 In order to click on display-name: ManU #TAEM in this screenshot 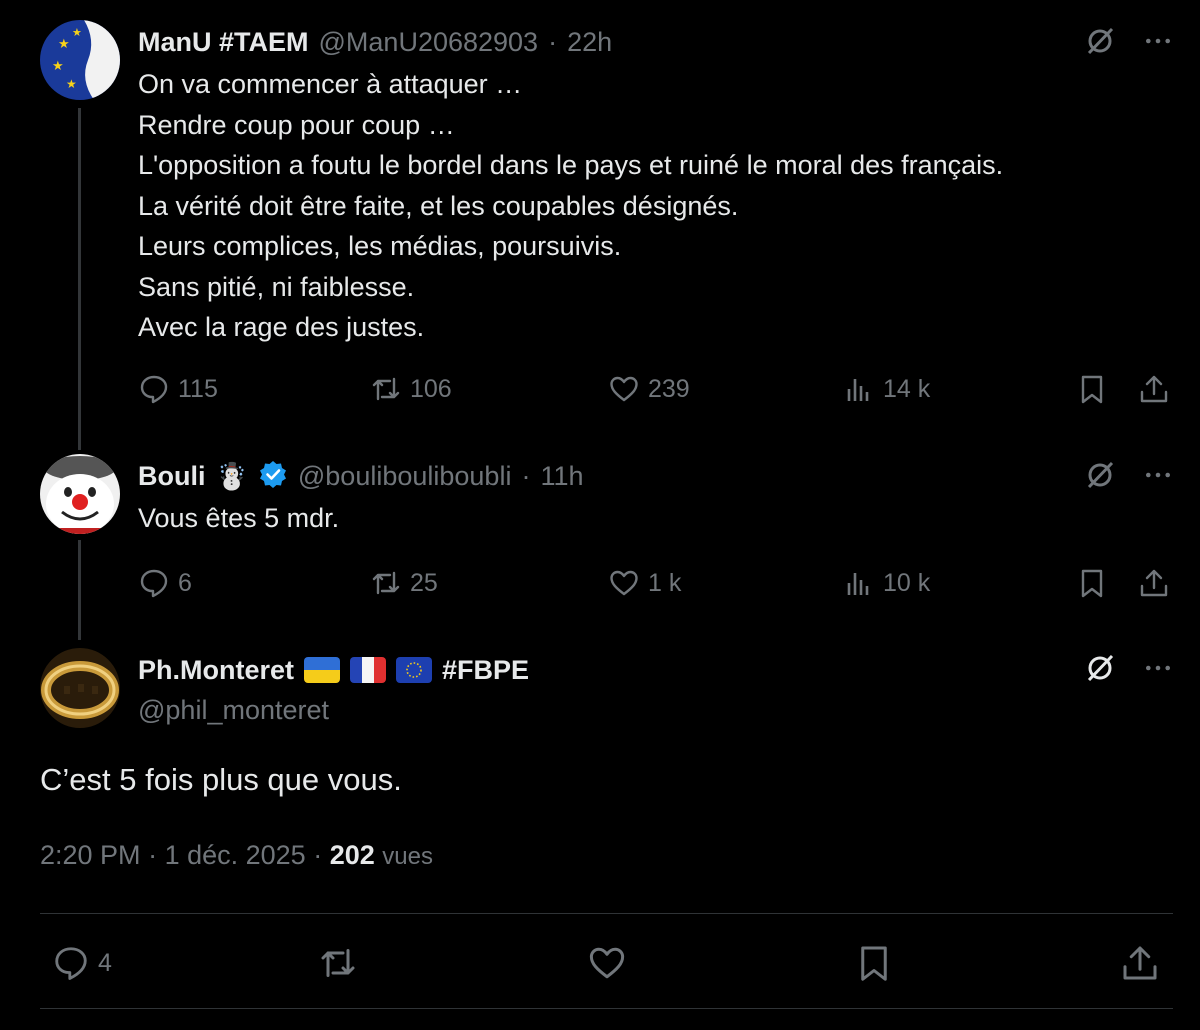, I will do `click(223, 42)`.